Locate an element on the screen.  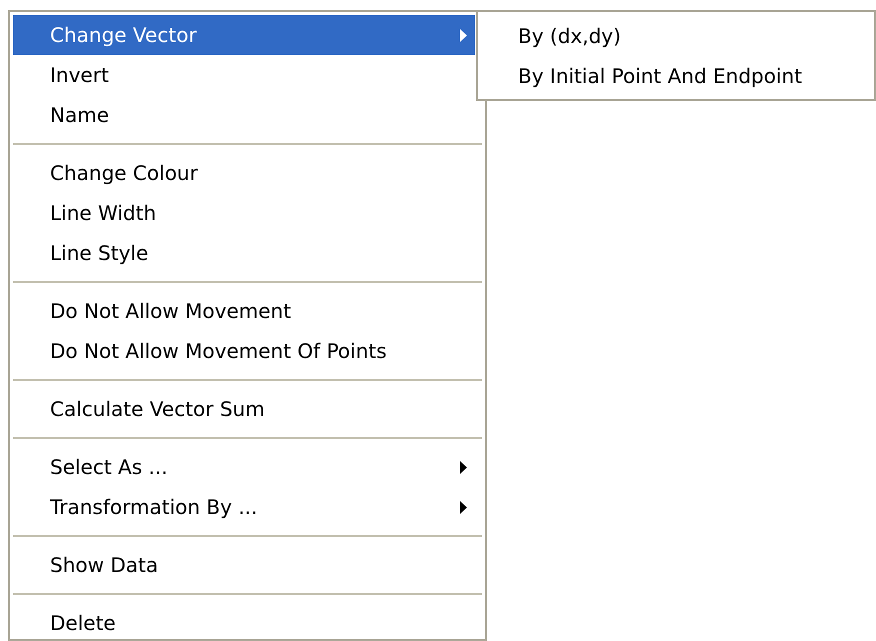
menu-item: Change Vector is located at coordinates (244, 35).